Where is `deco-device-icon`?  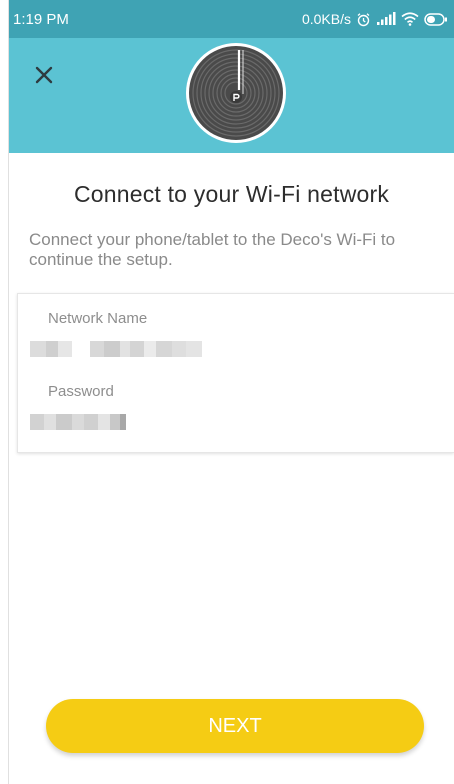 deco-device-icon is located at coordinates (236, 93).